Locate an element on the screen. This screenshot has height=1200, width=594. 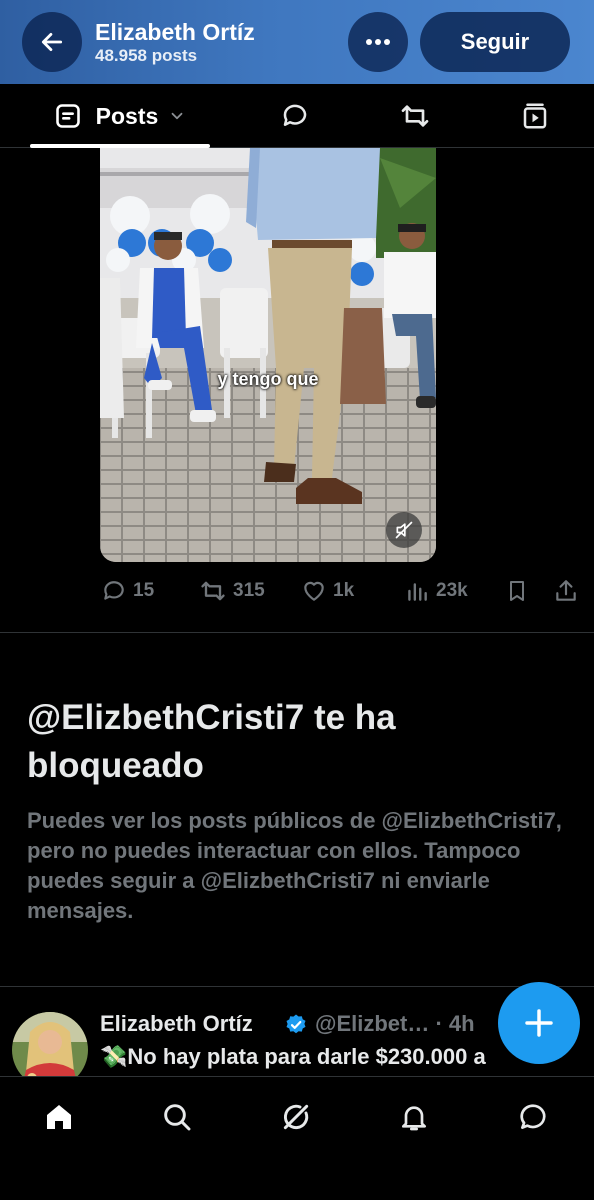
search-icon is located at coordinates (177, 1117).